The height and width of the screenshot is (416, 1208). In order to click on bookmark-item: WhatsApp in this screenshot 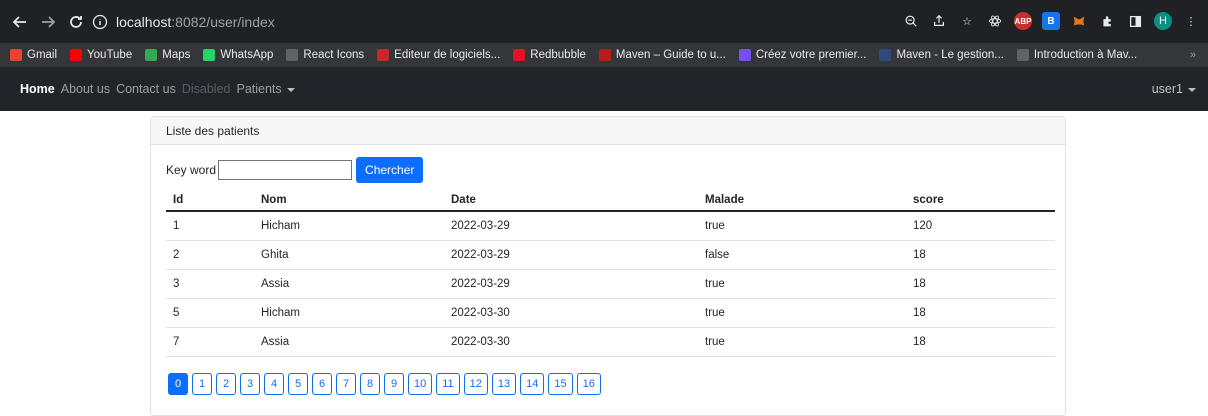, I will do `click(238, 55)`.